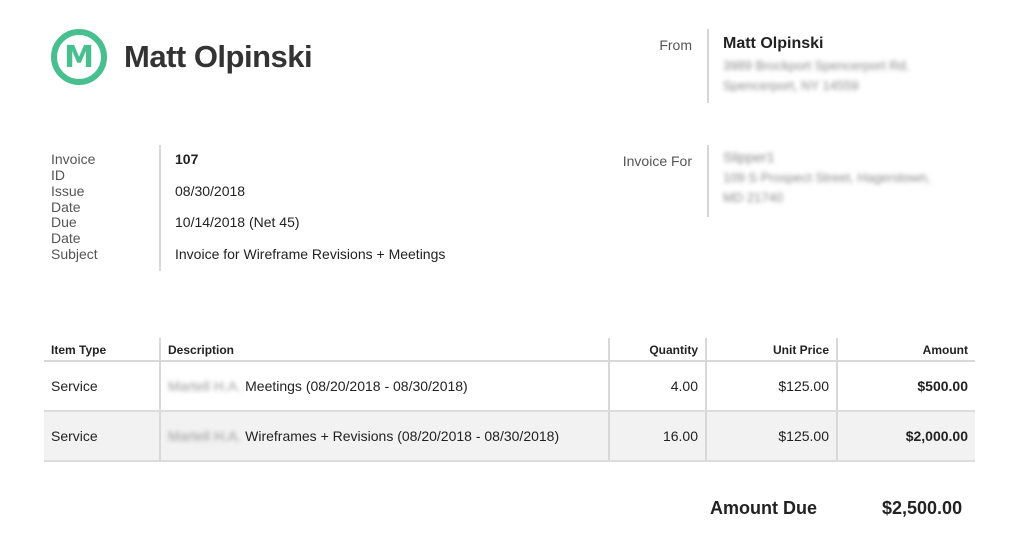  Describe the element at coordinates (827, 177) in the screenshot. I see `client-address-line1: 109 S Prospect Street, Hagerstown,` at that location.